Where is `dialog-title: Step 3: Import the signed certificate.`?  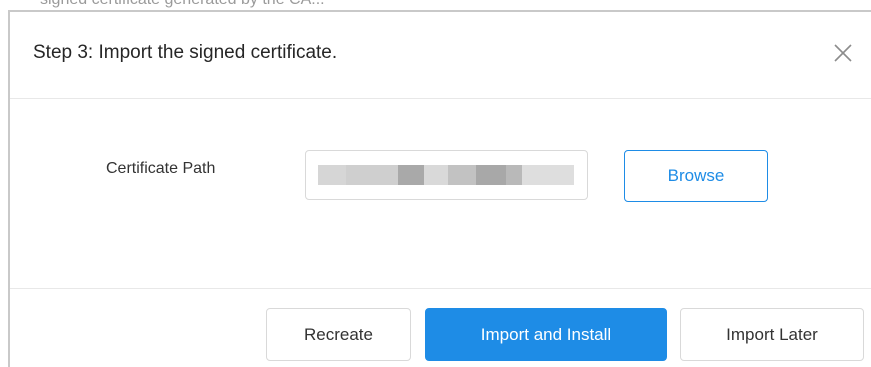 dialog-title: Step 3: Import the signed certificate. is located at coordinates (185, 52).